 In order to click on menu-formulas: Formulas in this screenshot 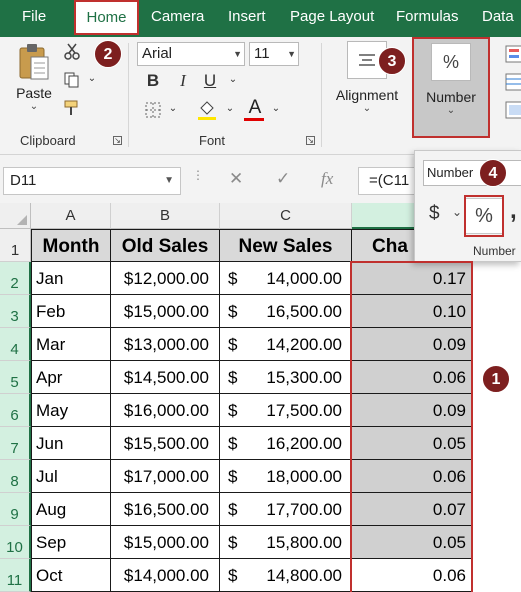, I will do `click(427, 18)`.